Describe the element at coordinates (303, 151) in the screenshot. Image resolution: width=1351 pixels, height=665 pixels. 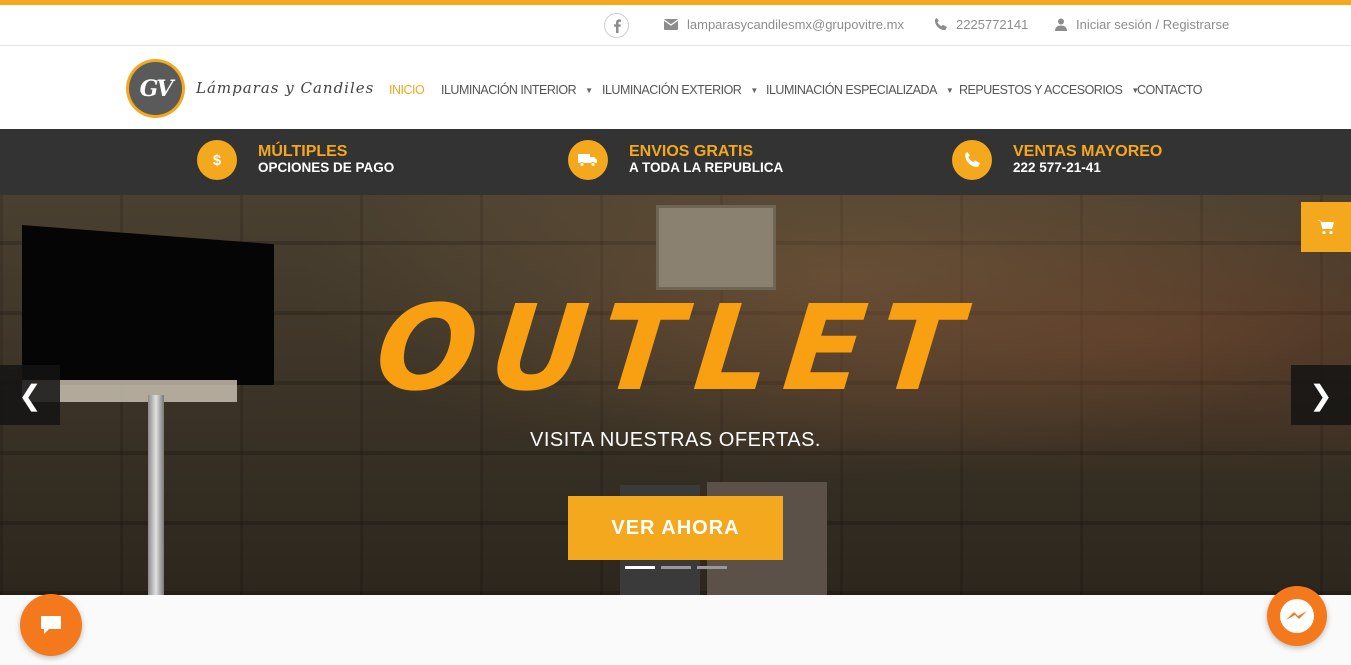
I see `feature-title: MÚLTIPLES` at that location.